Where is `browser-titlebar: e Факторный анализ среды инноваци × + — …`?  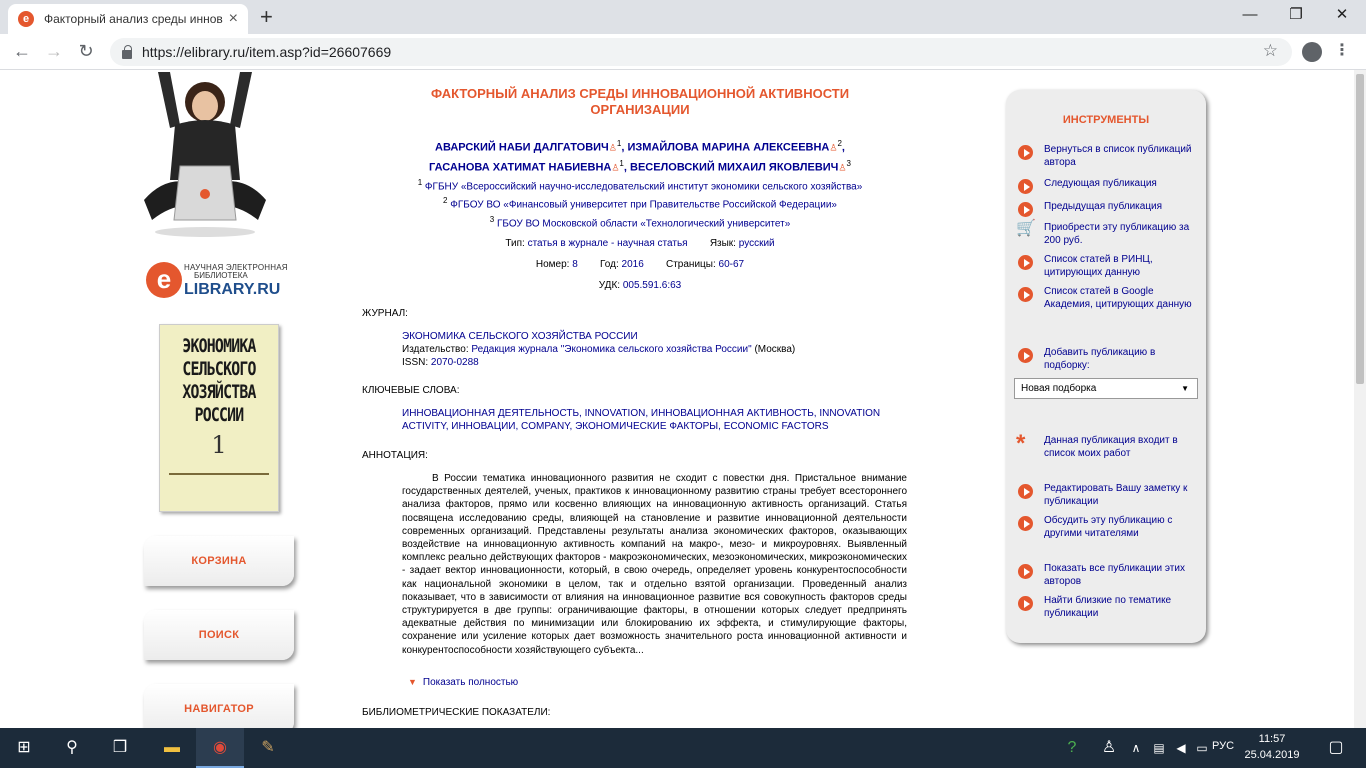
browser-titlebar: e Факторный анализ среды инноваци × + — … is located at coordinates (683, 17).